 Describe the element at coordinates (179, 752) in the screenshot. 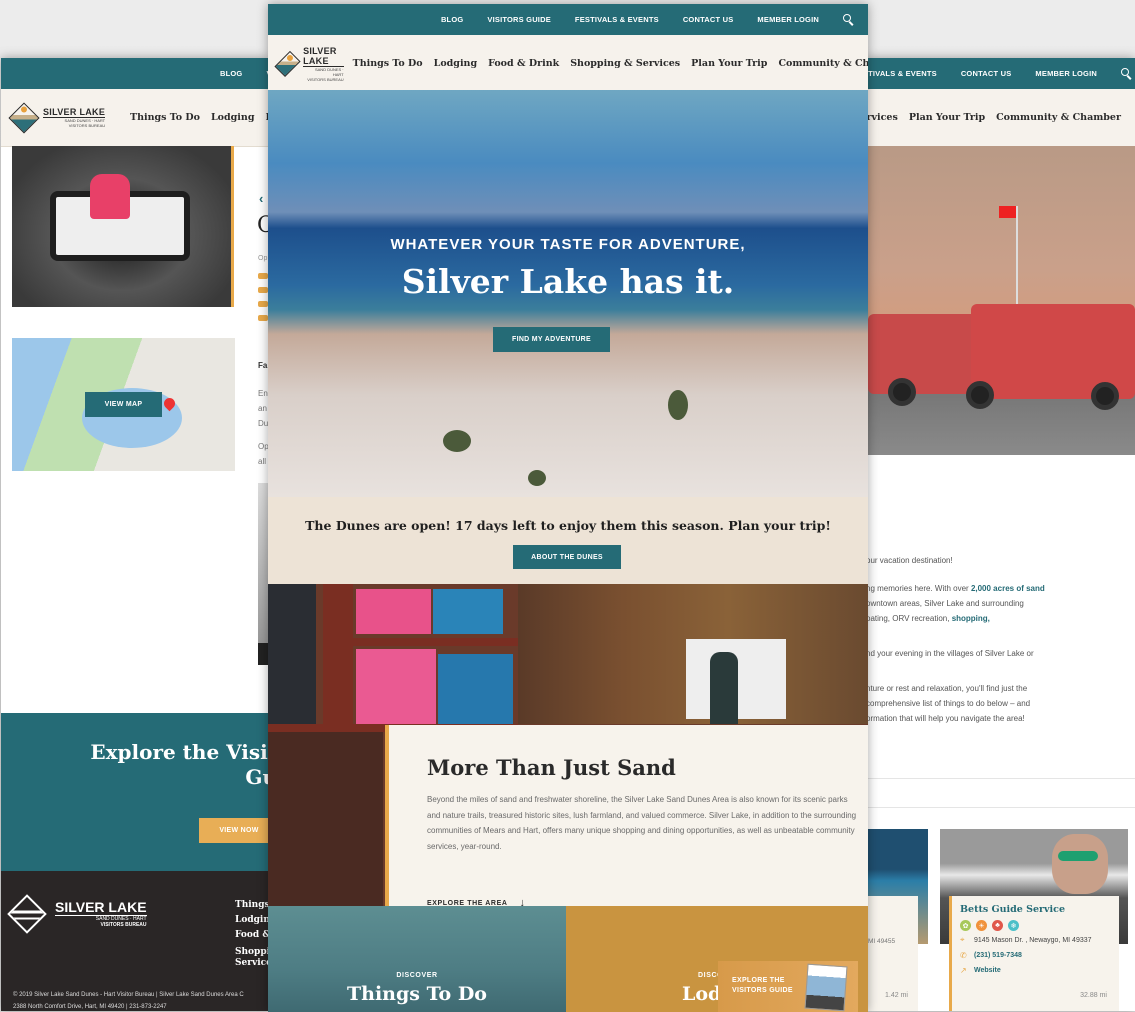

I see `guide-banner-title: Explore the Visit` at that location.